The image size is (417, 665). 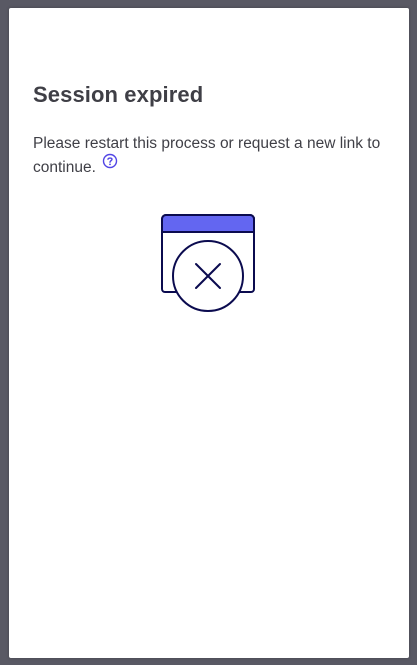 What do you see at coordinates (110, 165) in the screenshot?
I see `question-circle-icon` at bounding box center [110, 165].